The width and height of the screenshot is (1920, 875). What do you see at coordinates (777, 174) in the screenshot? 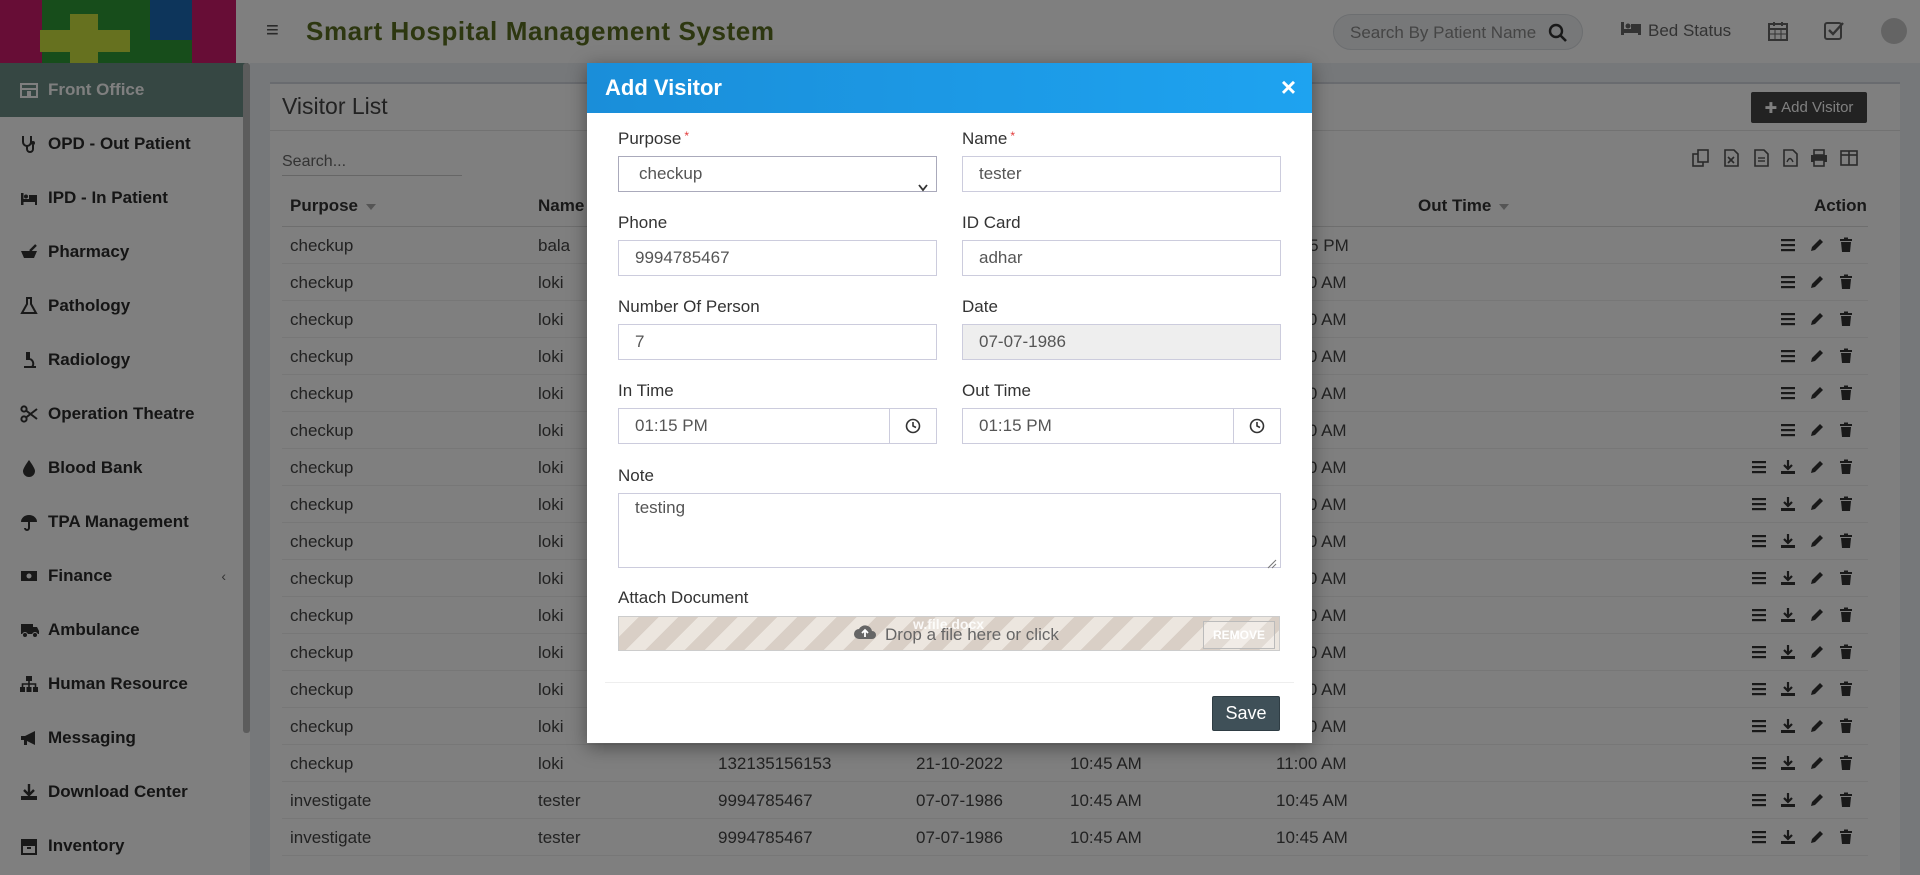
I see `purpose-select: checkup` at bounding box center [777, 174].